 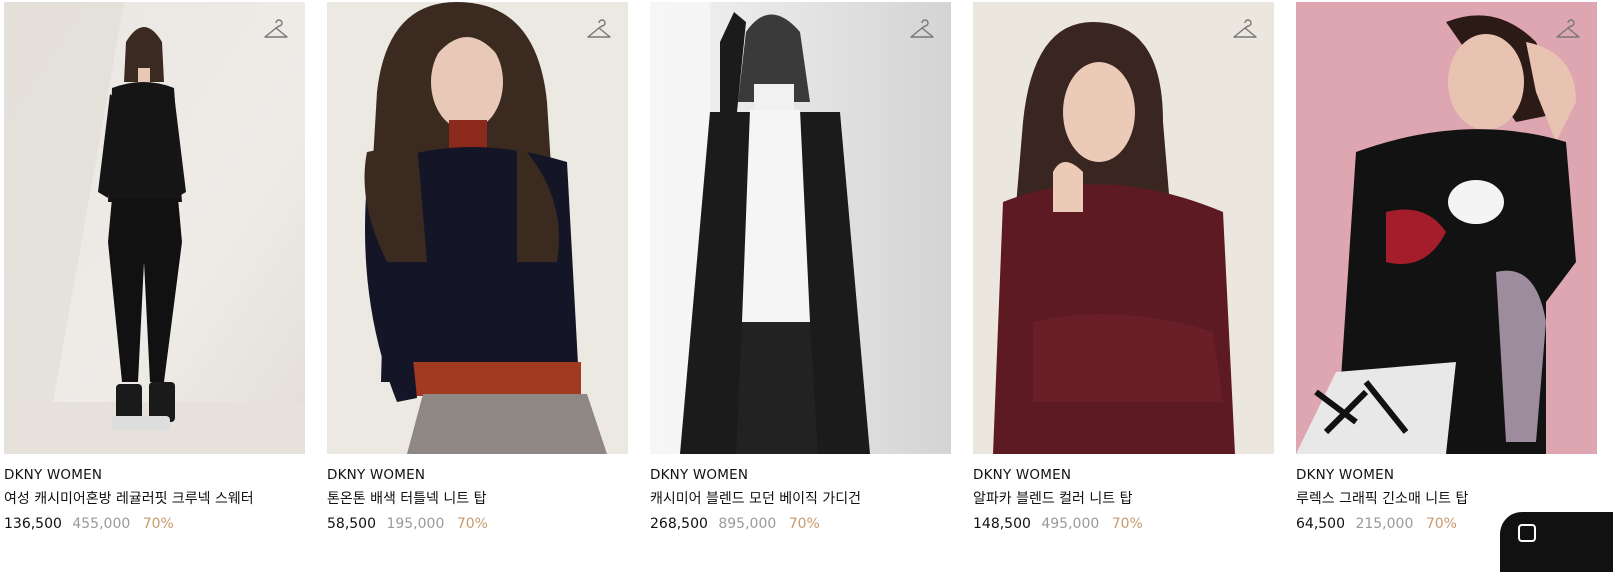 What do you see at coordinates (154, 499) in the screenshot?
I see `product-name: 여성 캐시미어혼방 레귤러핏 크루넥 스웨터` at bounding box center [154, 499].